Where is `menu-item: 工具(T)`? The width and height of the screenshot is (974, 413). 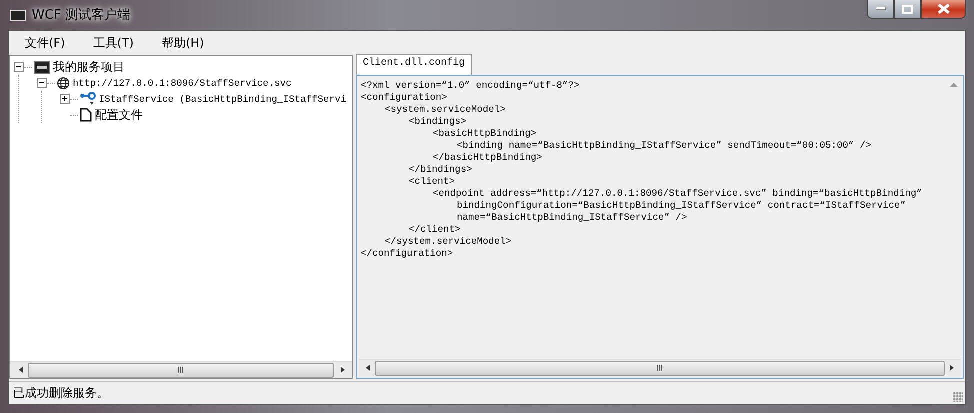
menu-item: 工具(T) is located at coordinates (113, 43).